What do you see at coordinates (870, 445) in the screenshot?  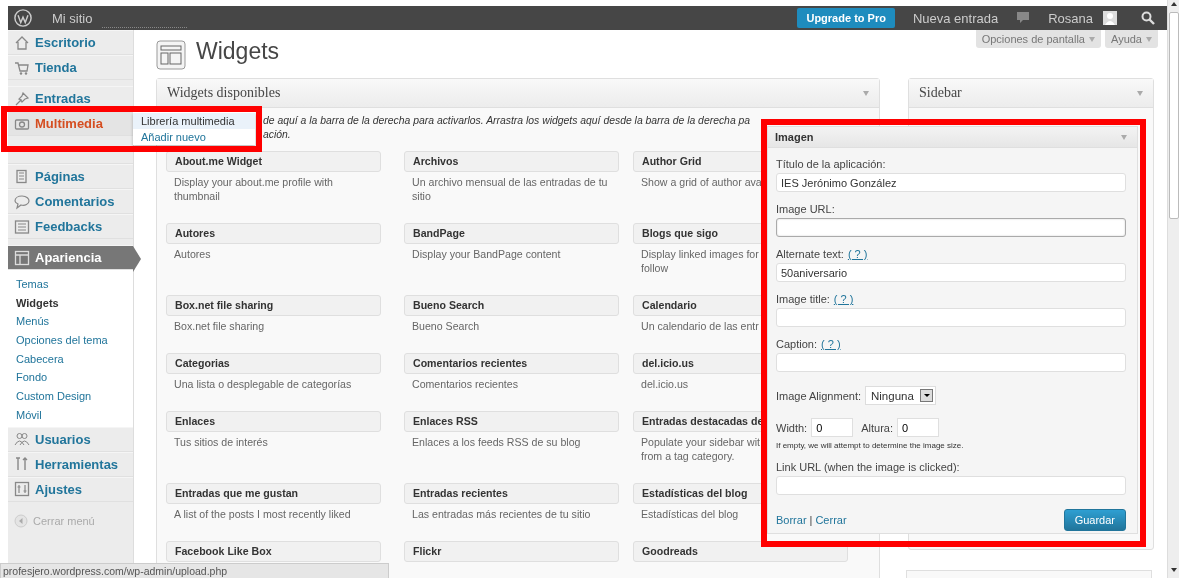 I see `hint-text: If empty, we will attempt to determine the image size.` at bounding box center [870, 445].